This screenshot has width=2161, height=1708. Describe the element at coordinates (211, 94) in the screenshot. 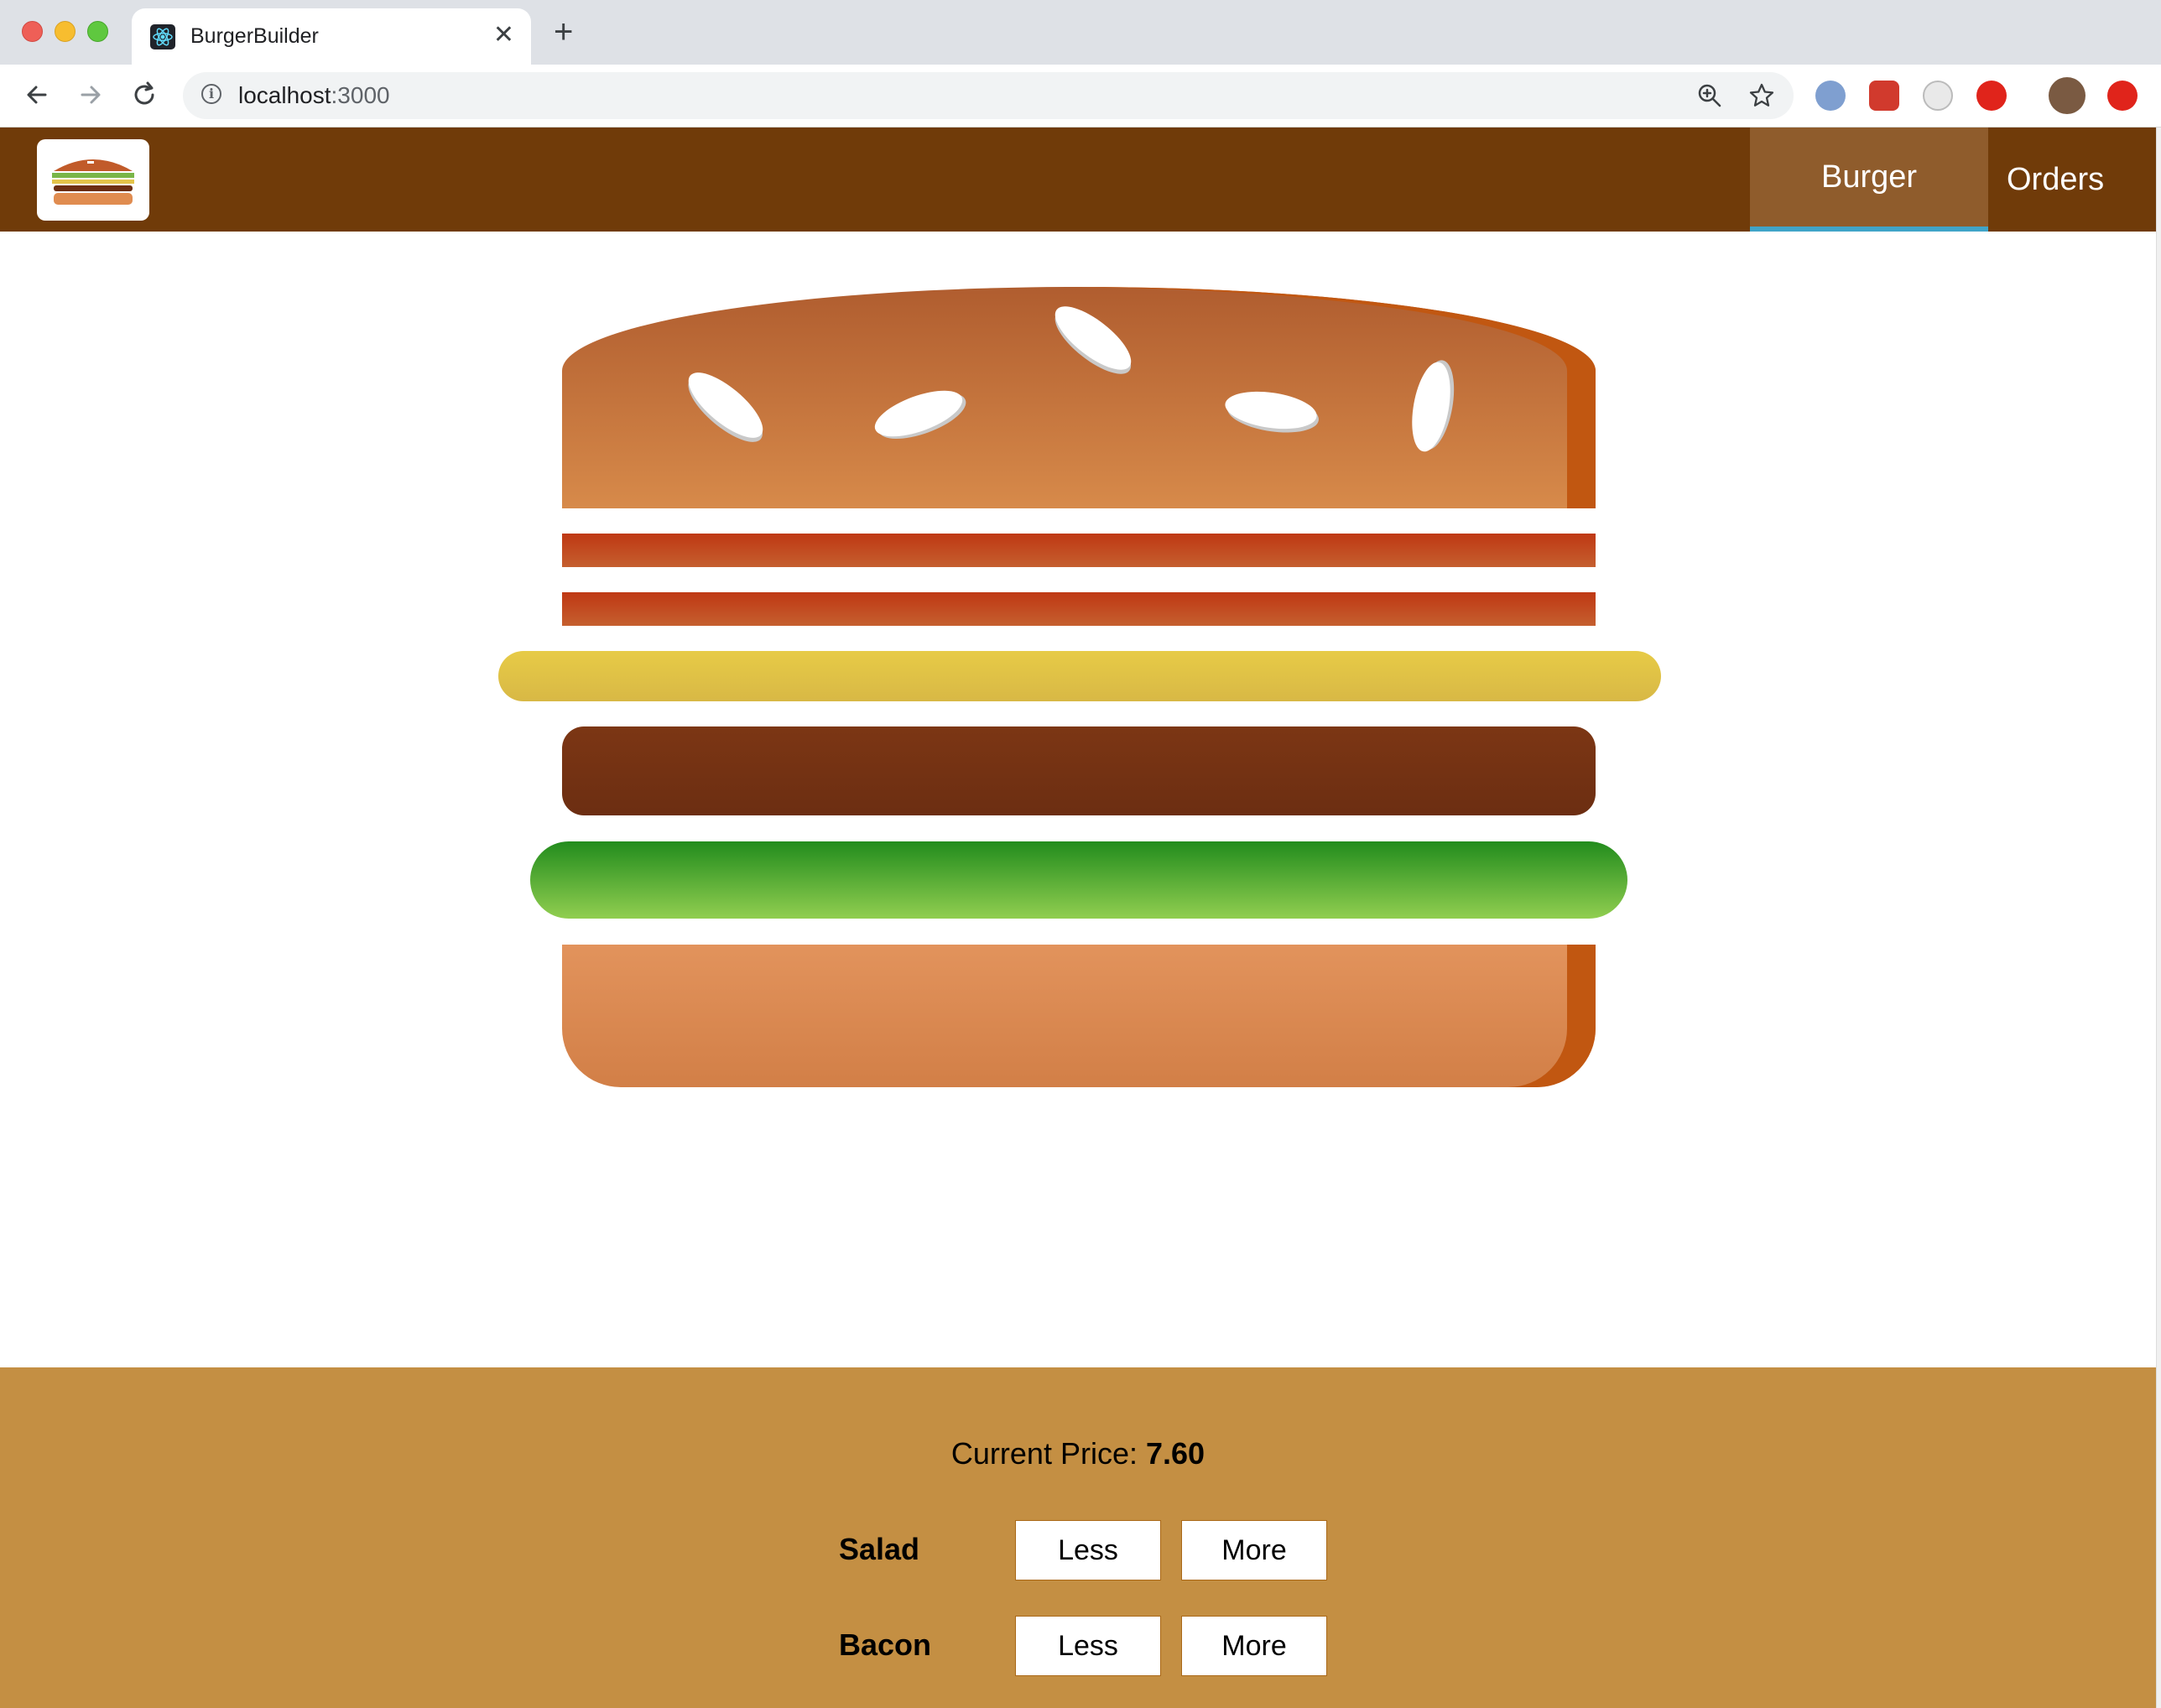

I see `site-info-icon` at that location.